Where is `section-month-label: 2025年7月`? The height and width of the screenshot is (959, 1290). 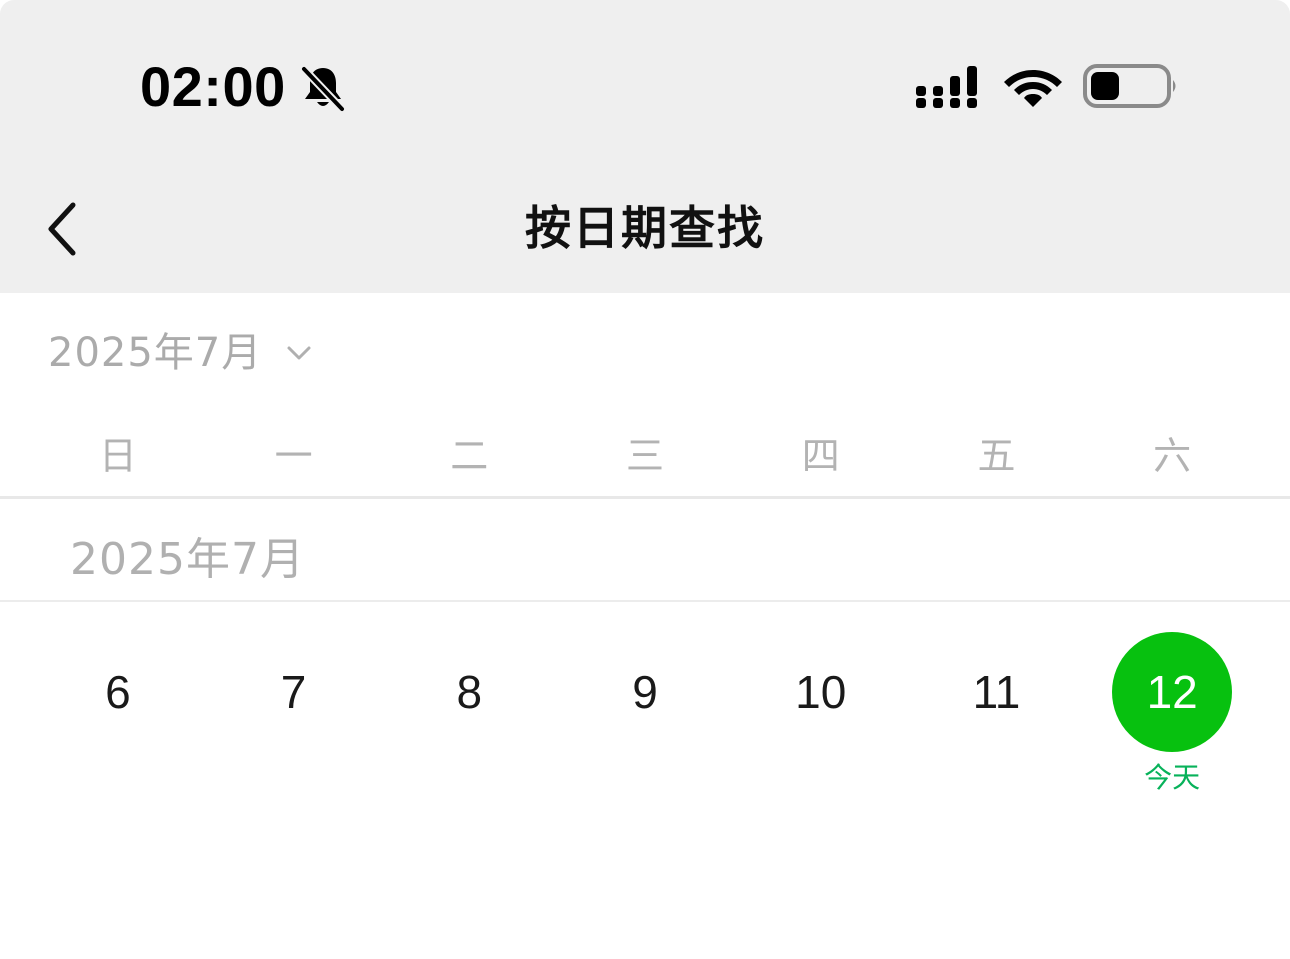 section-month-label: 2025年7月 is located at coordinates (187, 559).